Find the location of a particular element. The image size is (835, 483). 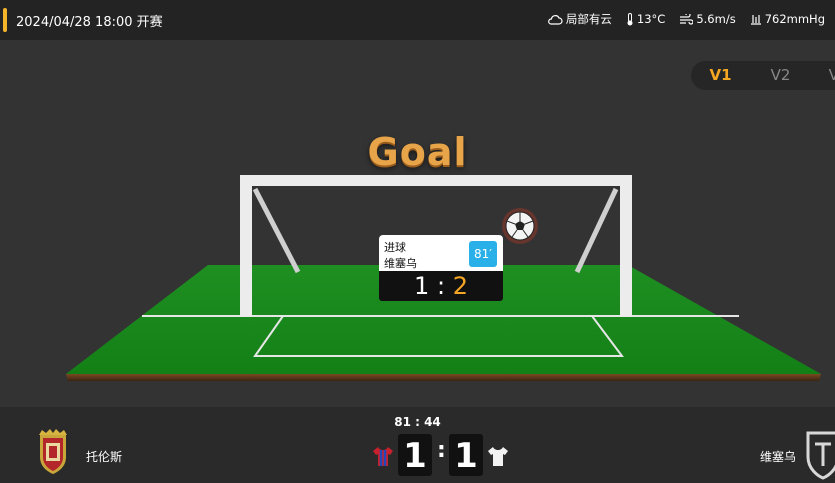

event-minute-badge: 81′ is located at coordinates (483, 254).